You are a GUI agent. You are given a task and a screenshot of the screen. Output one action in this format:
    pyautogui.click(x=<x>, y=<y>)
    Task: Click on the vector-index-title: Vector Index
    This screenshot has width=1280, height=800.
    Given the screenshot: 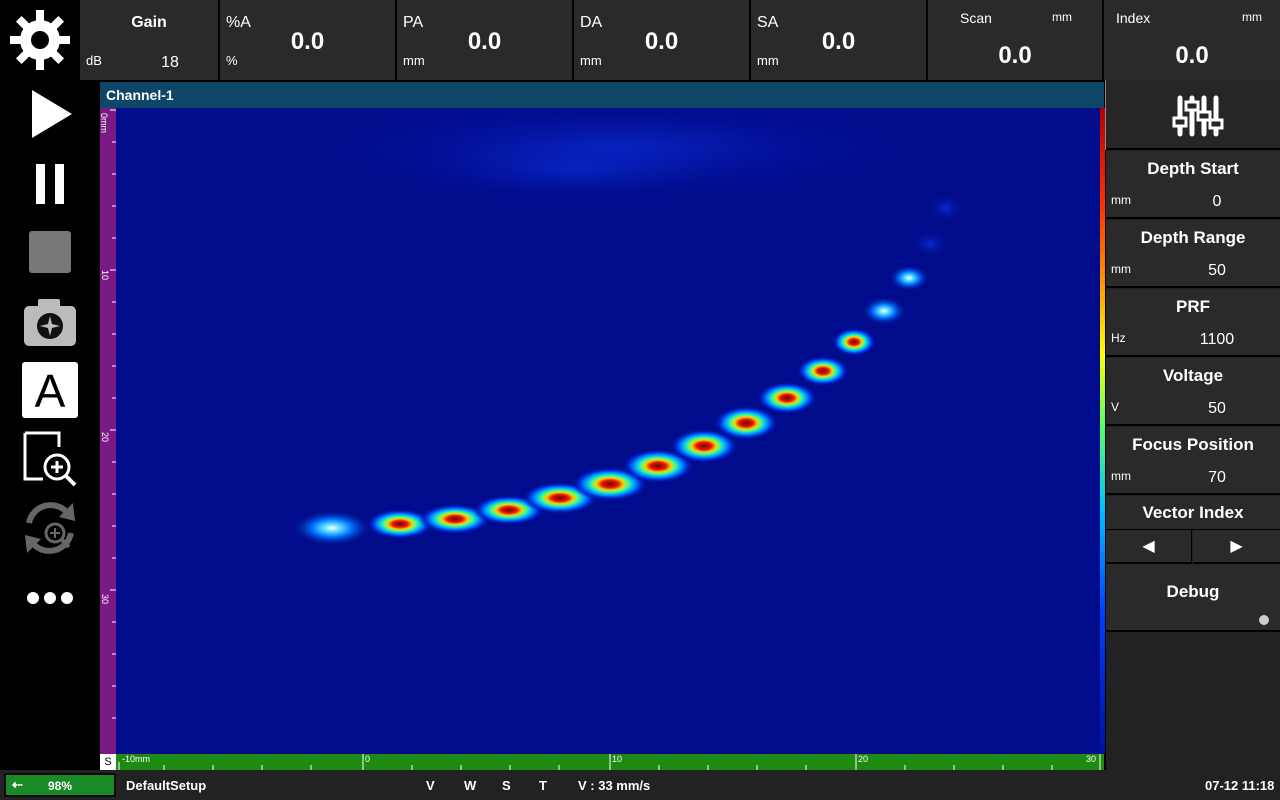 What is the action you would take?
    pyautogui.click(x=1193, y=512)
    